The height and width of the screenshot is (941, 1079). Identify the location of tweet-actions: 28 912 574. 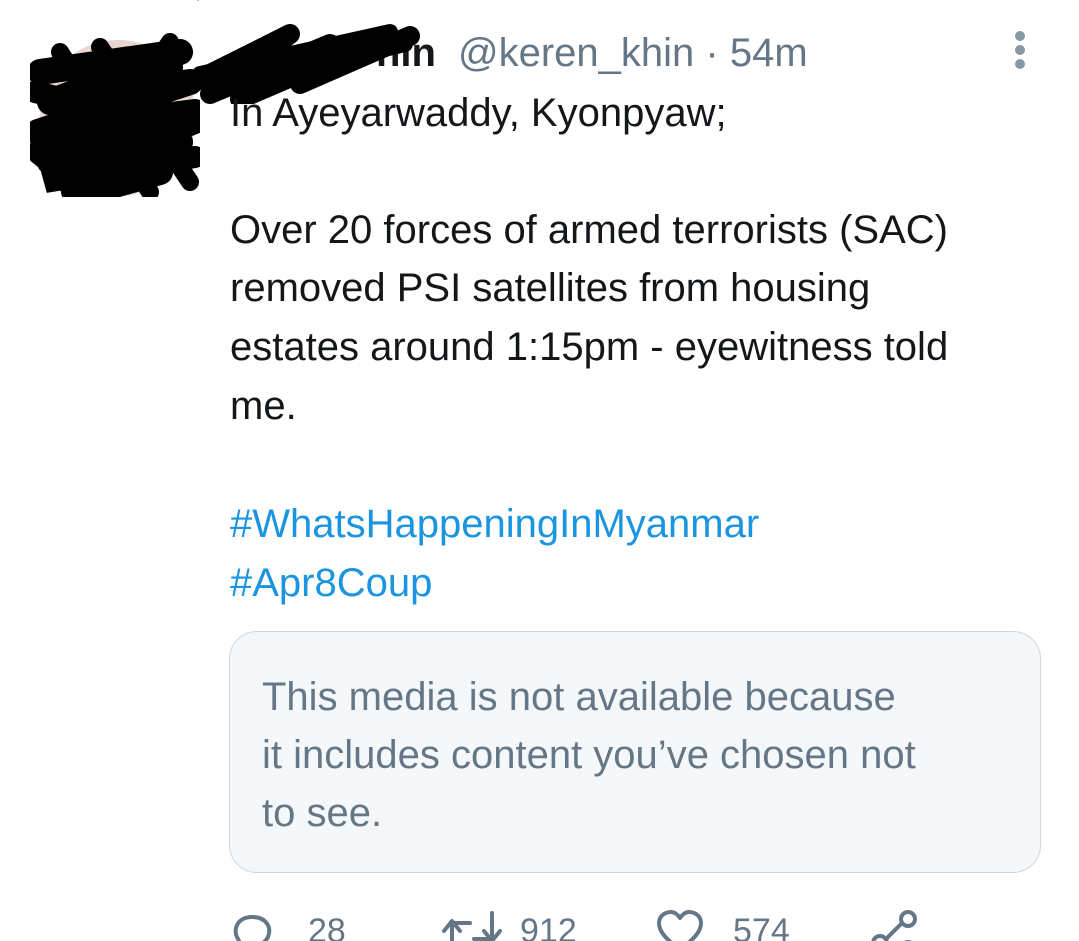
(640, 923).